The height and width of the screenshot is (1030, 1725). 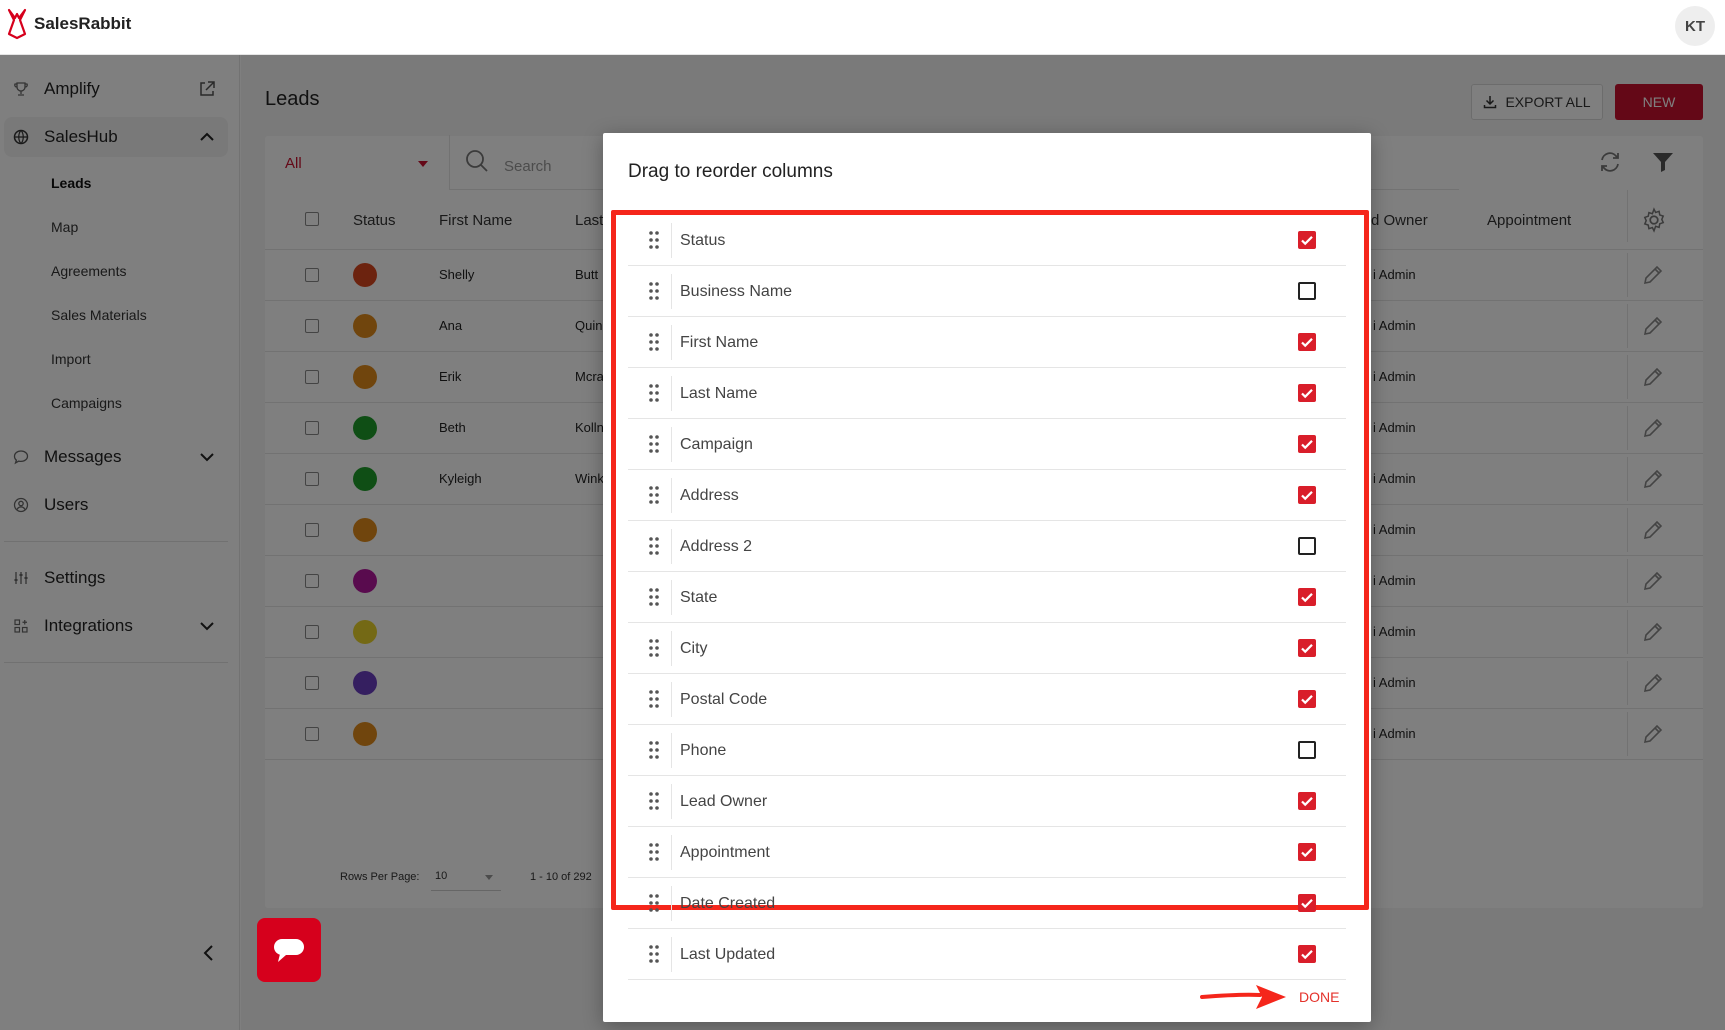 What do you see at coordinates (736, 291) in the screenshot?
I see `column-label: Business Name` at bounding box center [736, 291].